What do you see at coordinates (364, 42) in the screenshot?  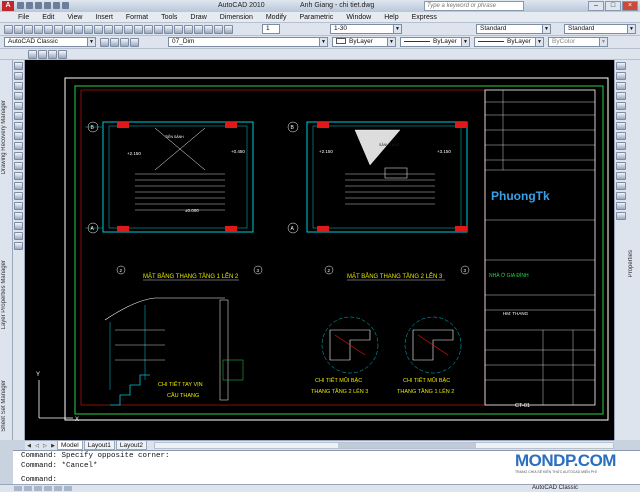 I see `color-combo: ByLayer ▼` at bounding box center [364, 42].